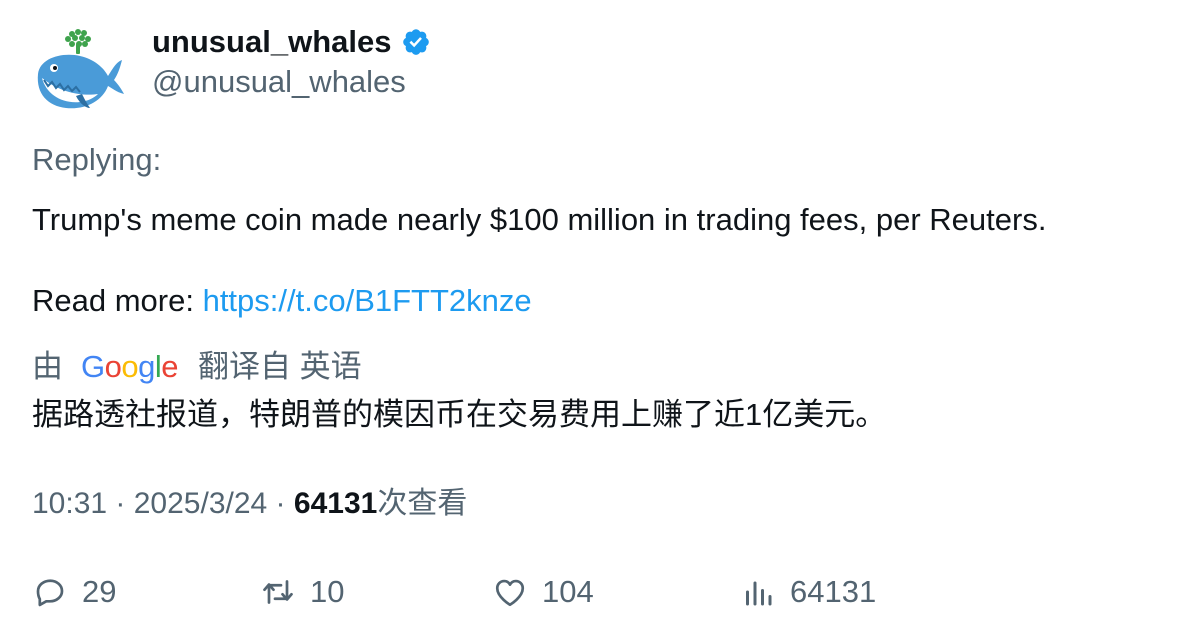  Describe the element at coordinates (74, 592) in the screenshot. I see `reply-button: 29` at that location.